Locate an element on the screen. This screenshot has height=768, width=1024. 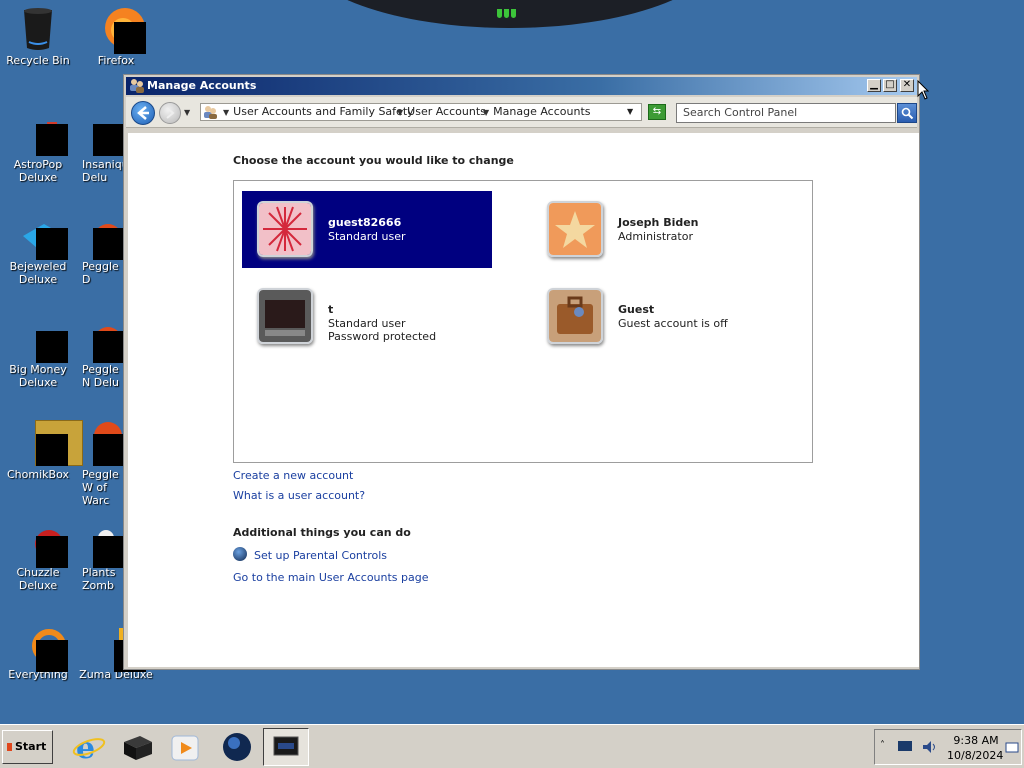
wallpaper-lights is located at coordinates (507, 14).